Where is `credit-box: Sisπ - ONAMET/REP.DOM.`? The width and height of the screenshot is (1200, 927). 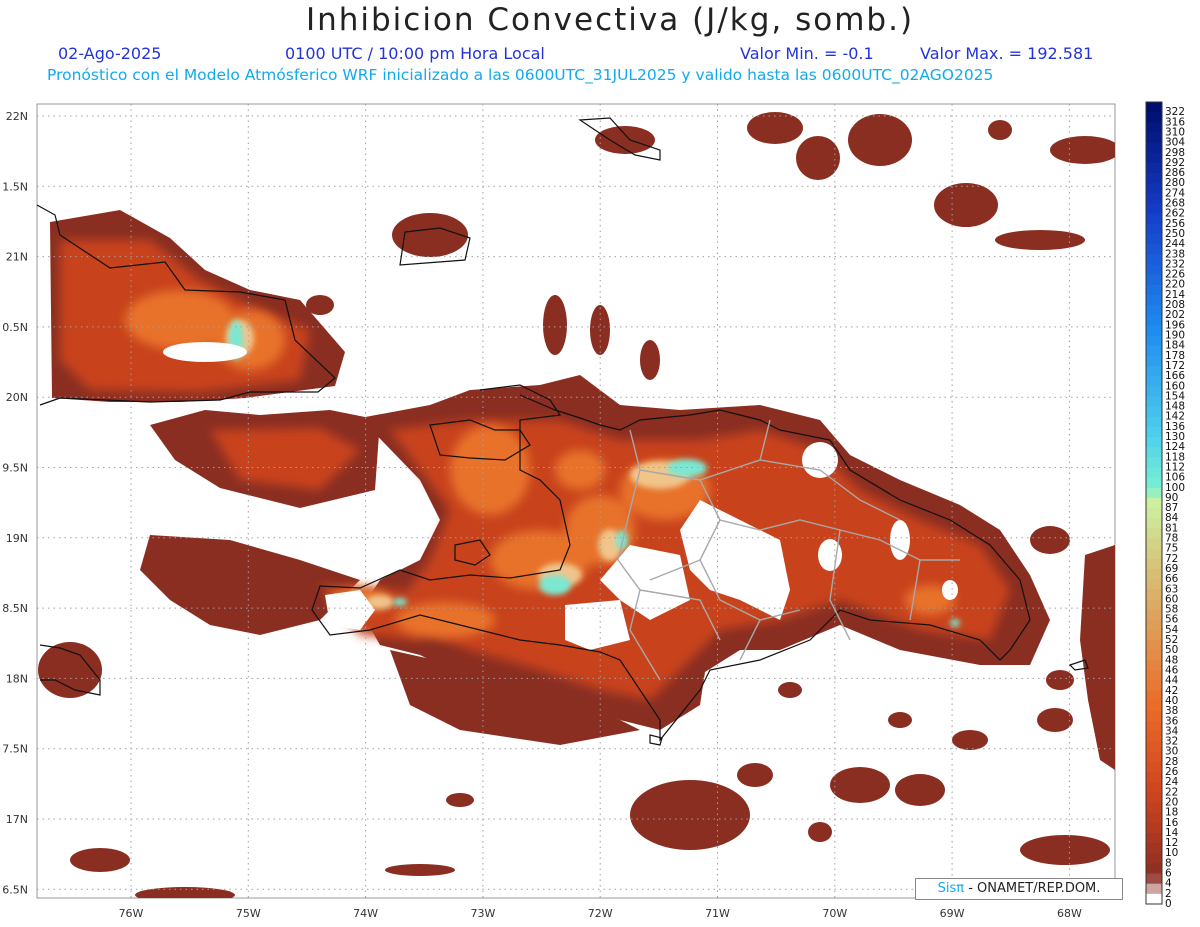 credit-box: Sisπ - ONAMET/REP.DOM. is located at coordinates (1019, 889).